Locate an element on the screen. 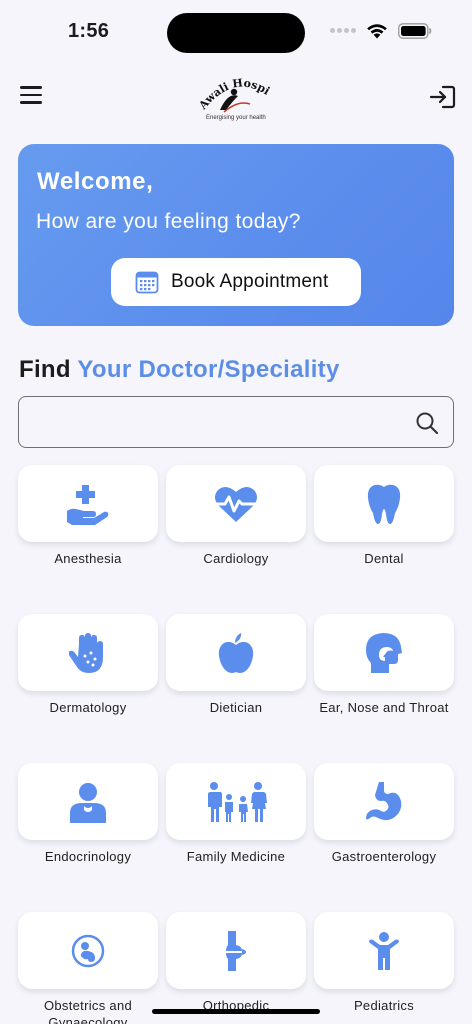 Image resolution: width=472 pixels, height=1024 pixels. apple-icon is located at coordinates (236, 652).